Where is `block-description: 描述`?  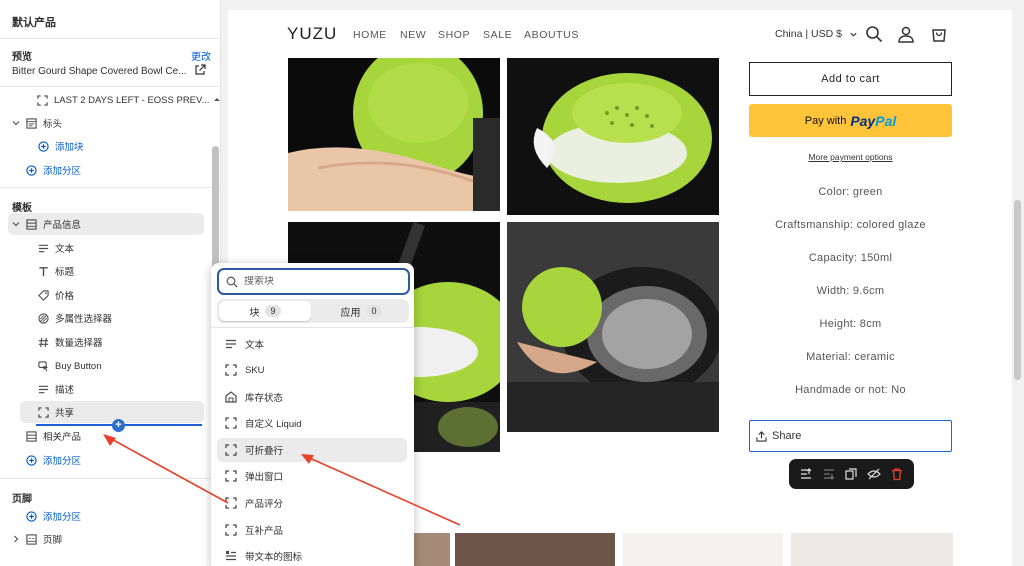
block-description: 描述 is located at coordinates (55, 389).